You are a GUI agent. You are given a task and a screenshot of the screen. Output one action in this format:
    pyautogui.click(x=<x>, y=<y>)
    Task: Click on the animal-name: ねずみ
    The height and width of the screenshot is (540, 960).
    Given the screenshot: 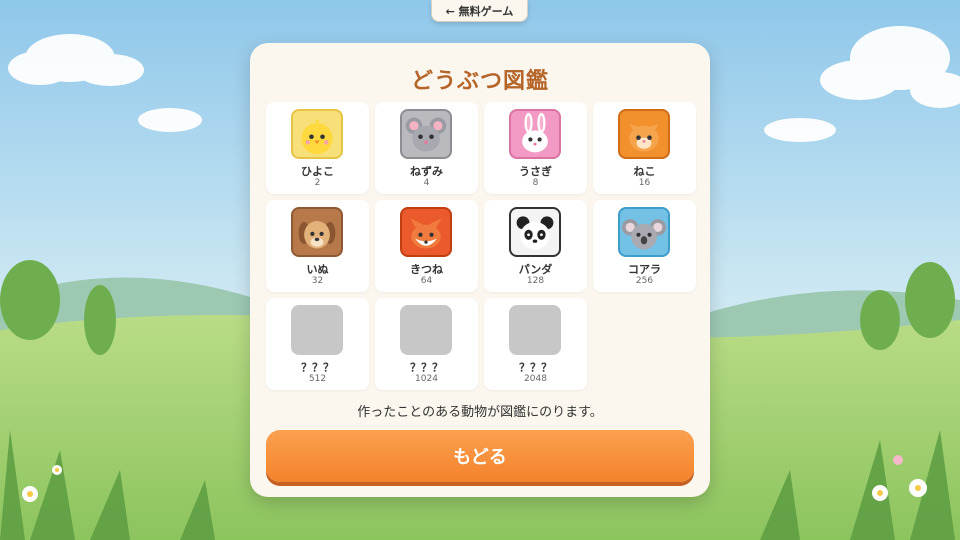 What is the action you would take?
    pyautogui.click(x=426, y=171)
    